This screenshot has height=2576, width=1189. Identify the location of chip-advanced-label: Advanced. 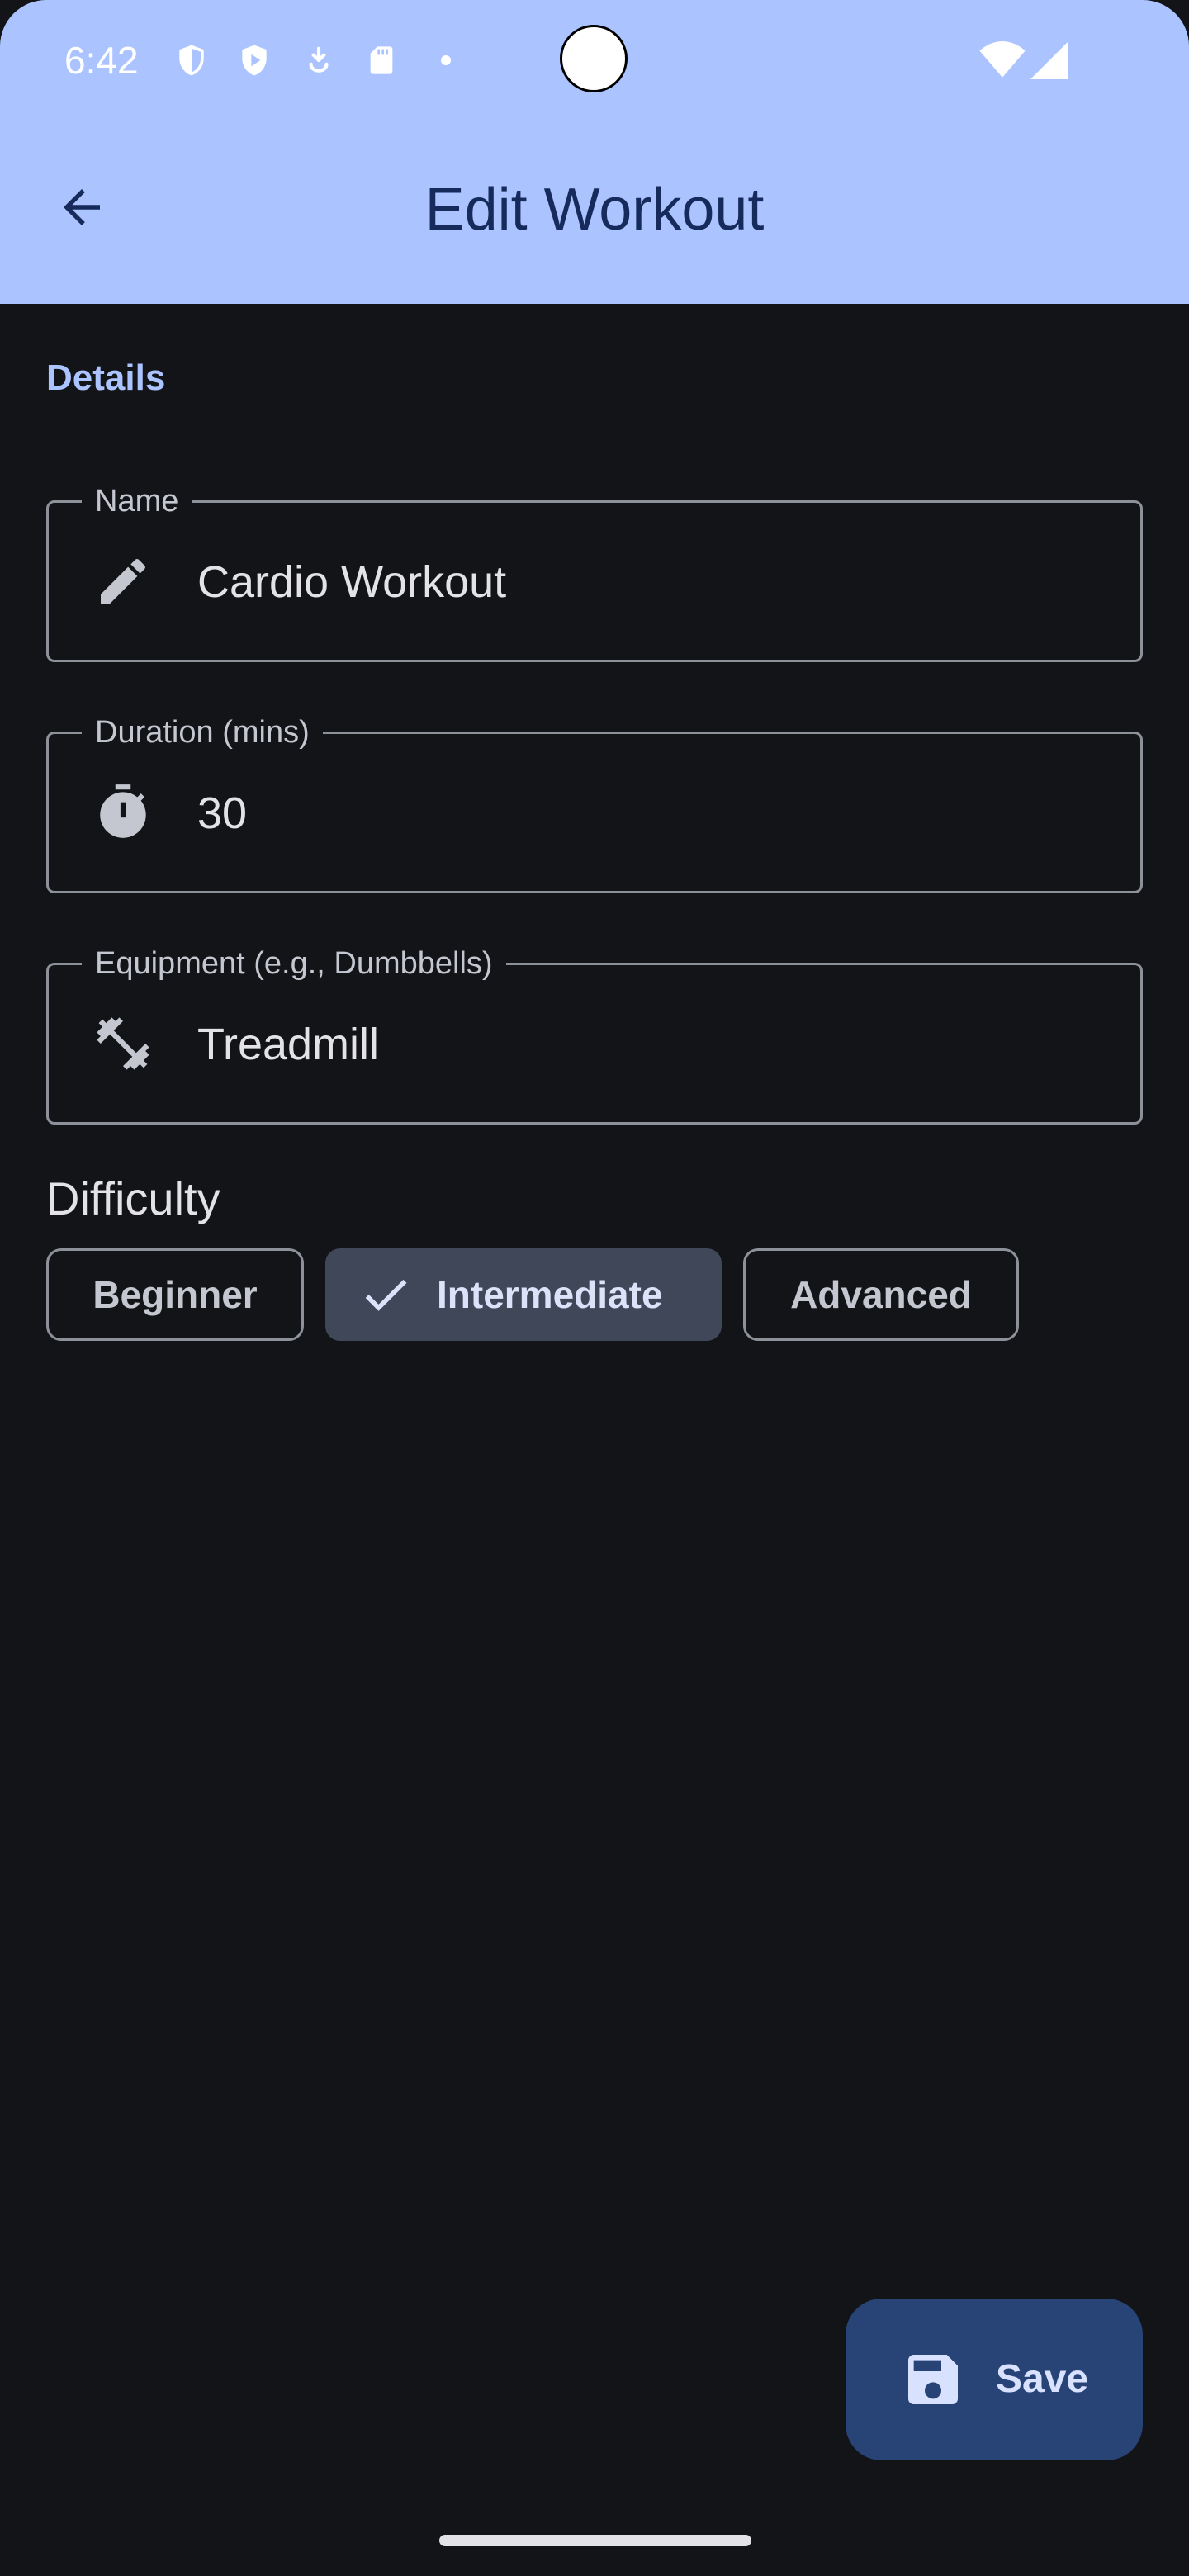
(881, 1294).